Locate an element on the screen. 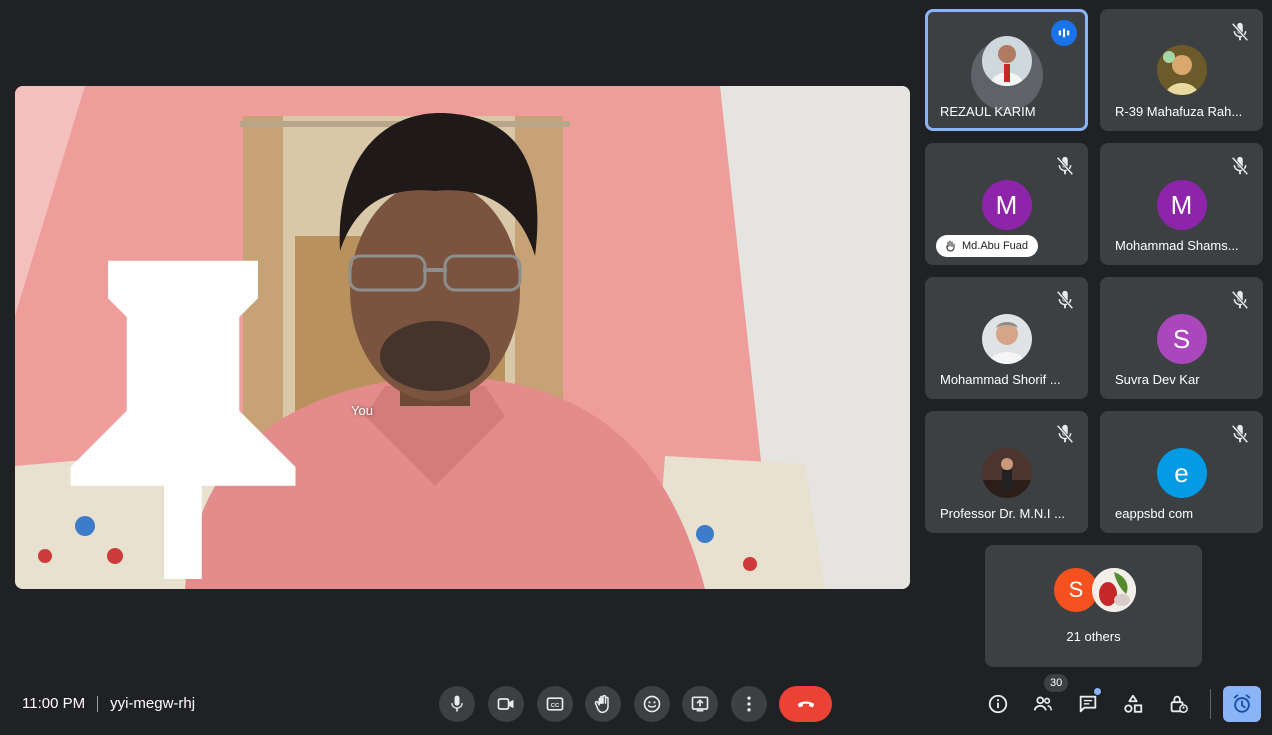 The height and width of the screenshot is (735, 1272). emoji-button is located at coordinates (652, 704).